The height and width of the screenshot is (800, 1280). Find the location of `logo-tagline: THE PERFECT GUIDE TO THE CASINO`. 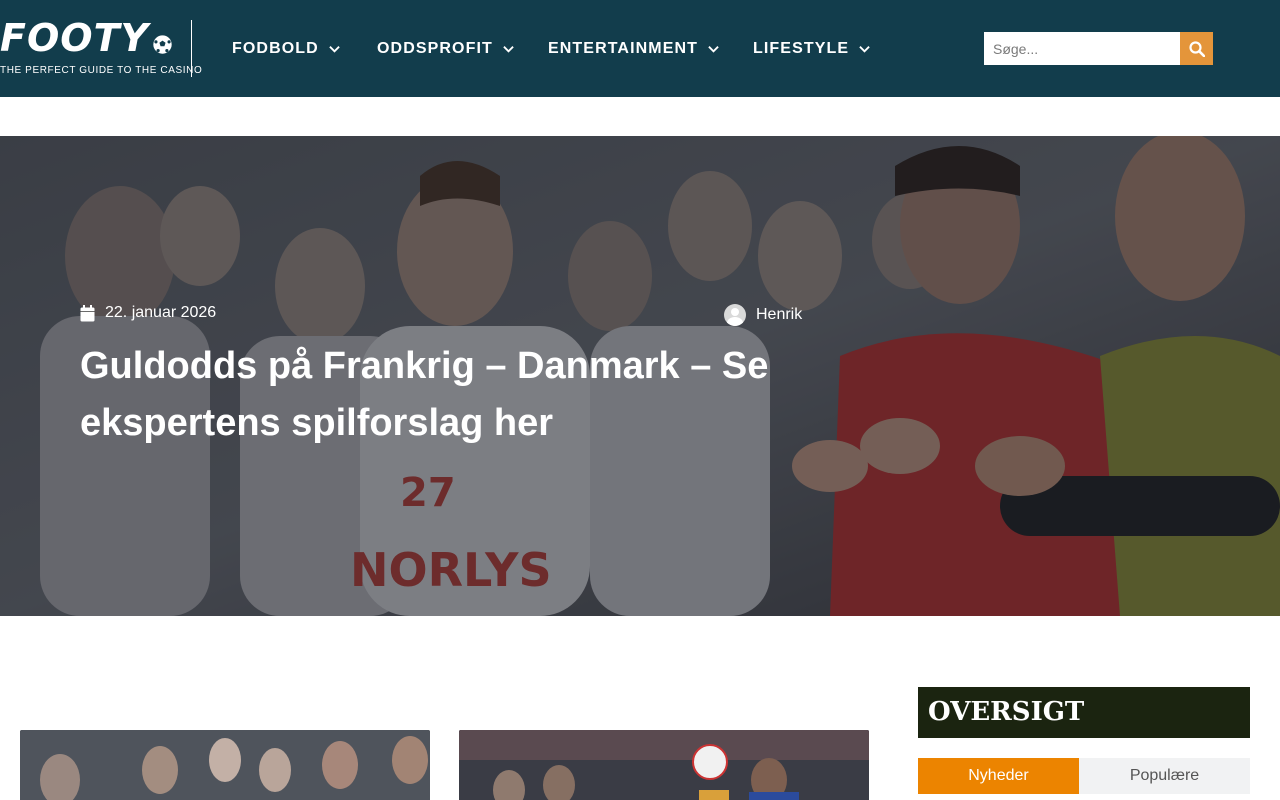

logo-tagline: THE PERFECT GUIDE TO THE CASINO is located at coordinates (101, 70).